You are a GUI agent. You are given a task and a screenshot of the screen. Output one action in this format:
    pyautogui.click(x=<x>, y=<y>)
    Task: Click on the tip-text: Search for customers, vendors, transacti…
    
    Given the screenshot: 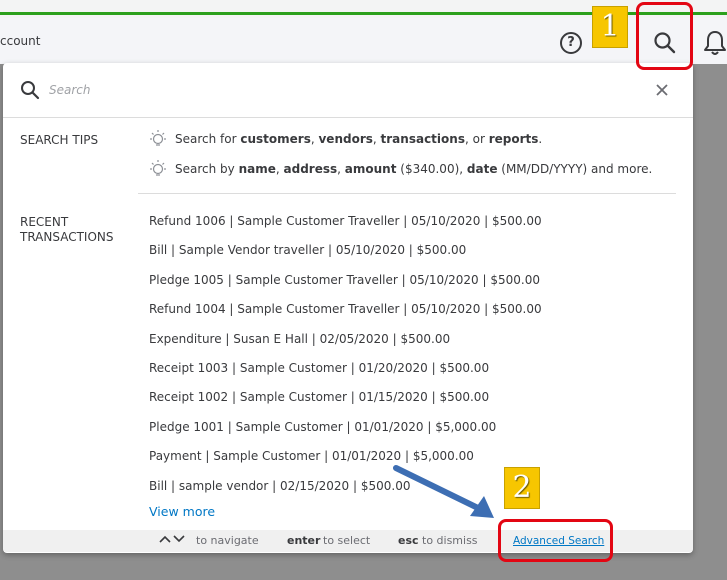 What is the action you would take?
    pyautogui.click(x=359, y=139)
    